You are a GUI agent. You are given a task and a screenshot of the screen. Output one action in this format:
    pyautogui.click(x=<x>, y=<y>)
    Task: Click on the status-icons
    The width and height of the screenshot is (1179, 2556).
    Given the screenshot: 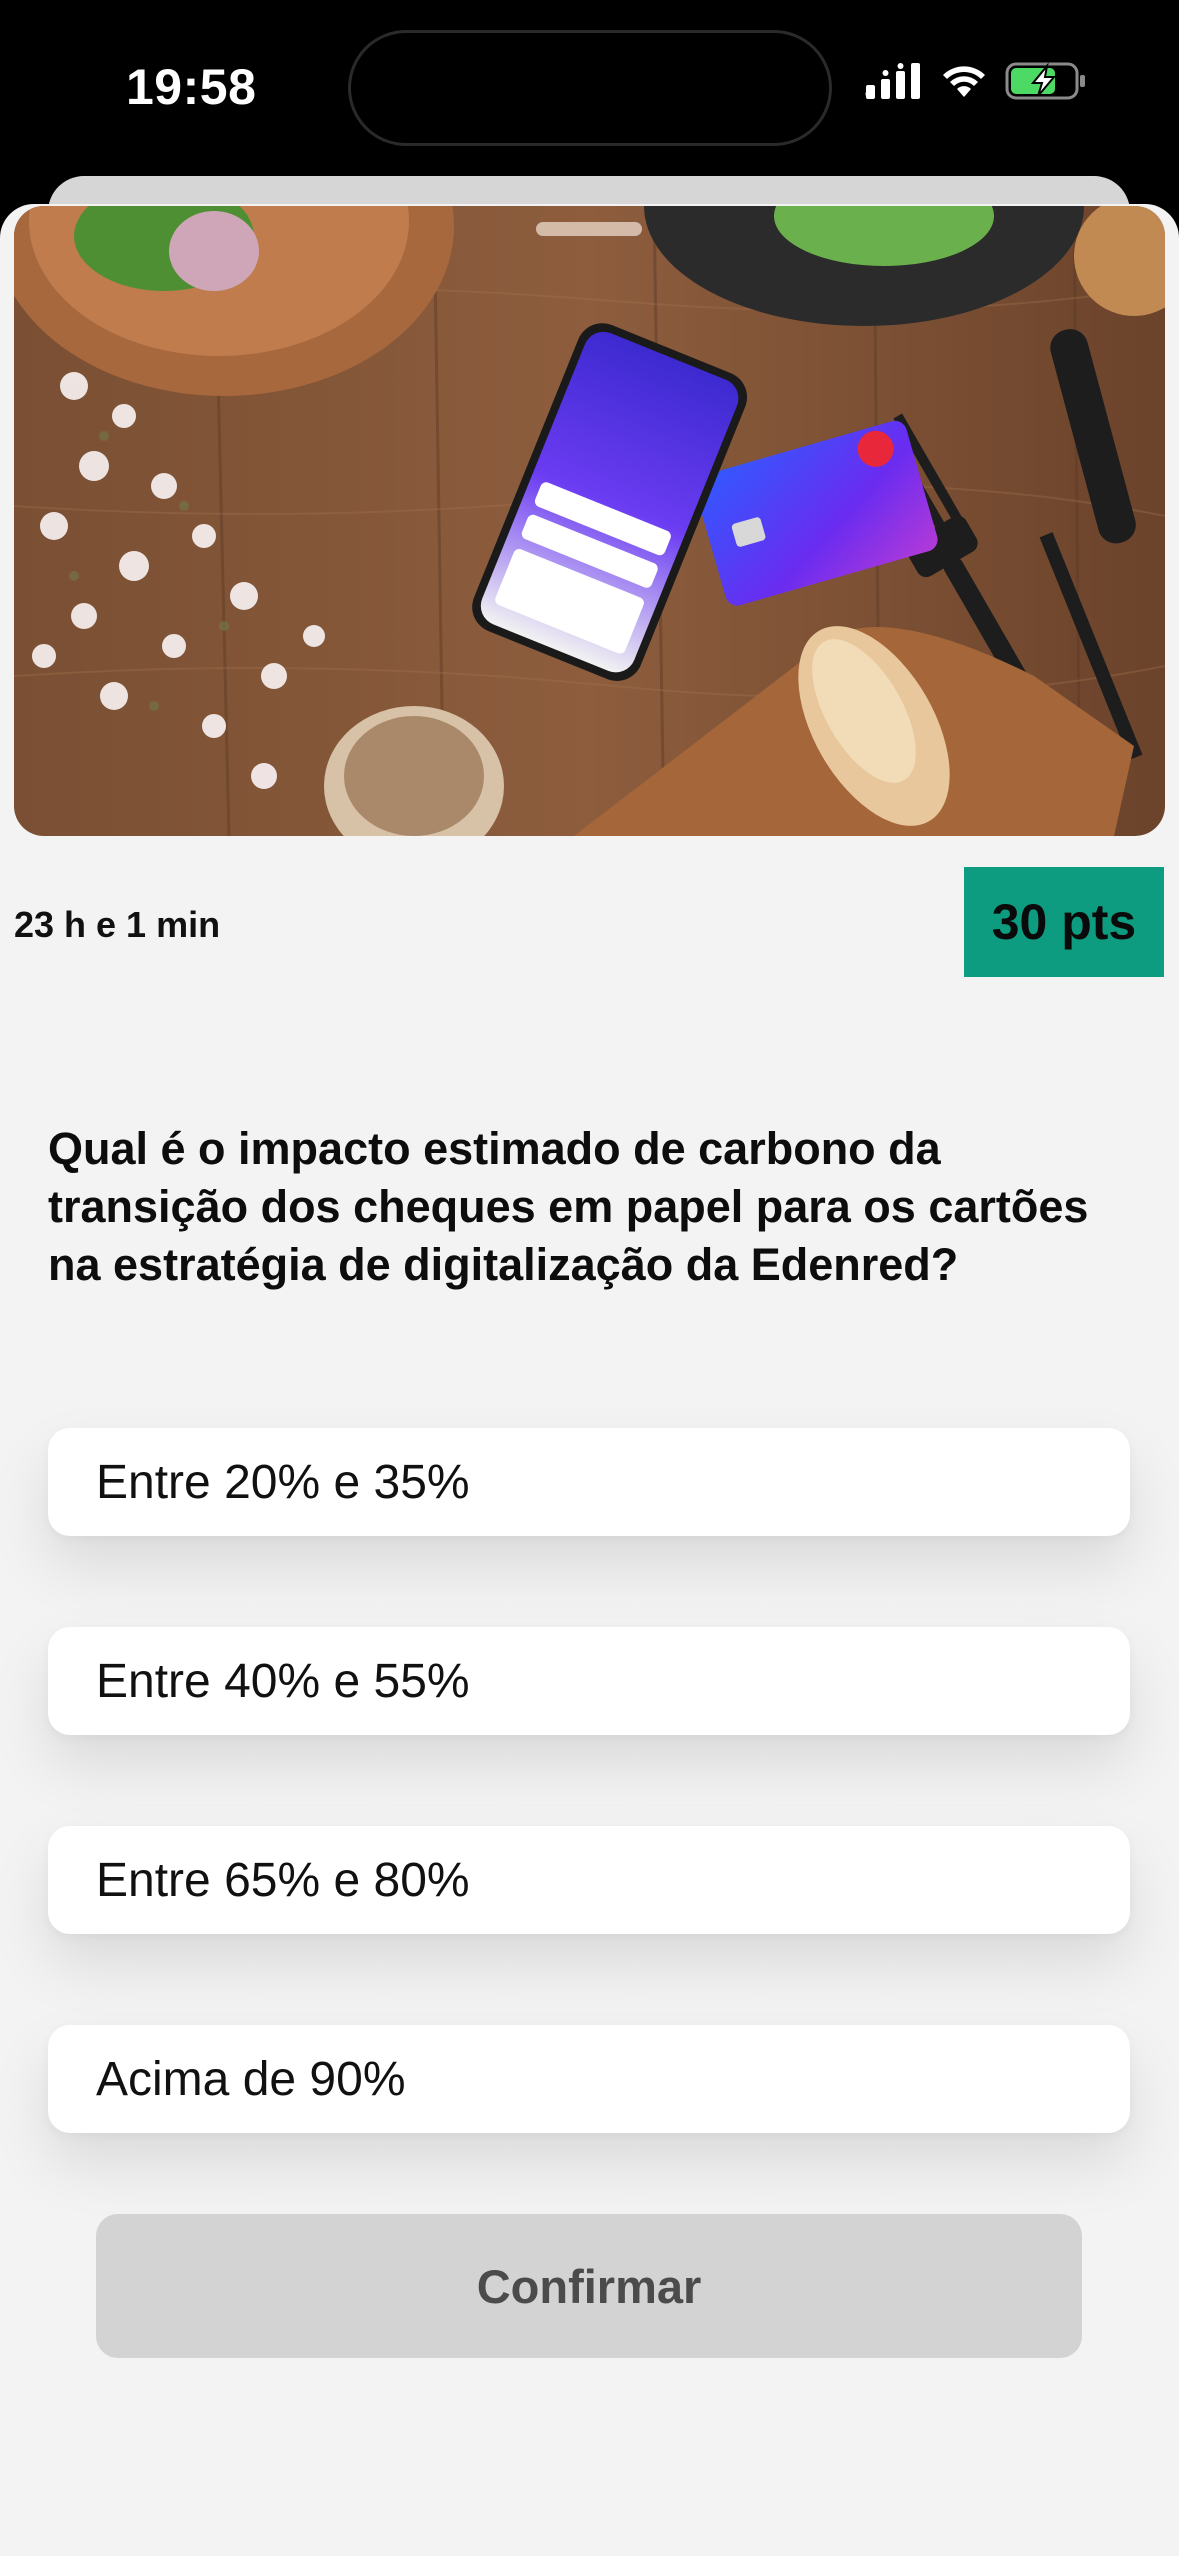 What is the action you would take?
    pyautogui.click(x=976, y=83)
    